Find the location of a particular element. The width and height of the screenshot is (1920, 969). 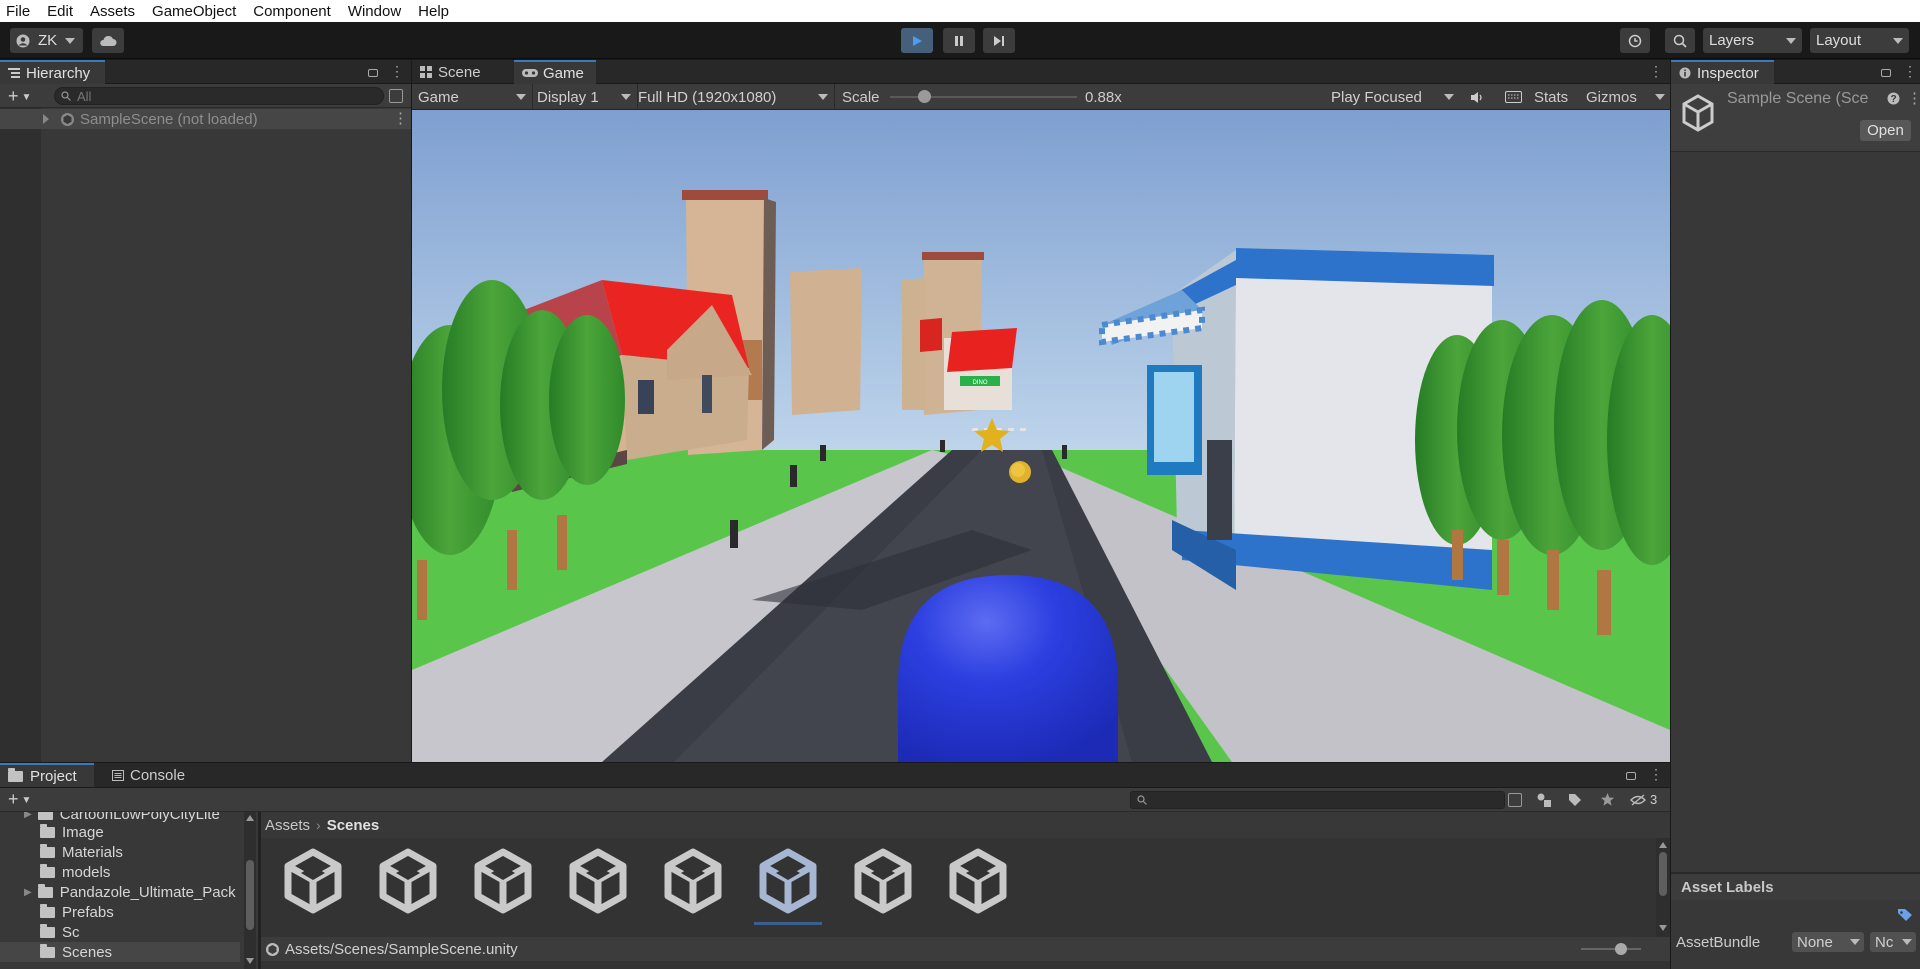

chevron-right-icon: › is located at coordinates (318, 825).